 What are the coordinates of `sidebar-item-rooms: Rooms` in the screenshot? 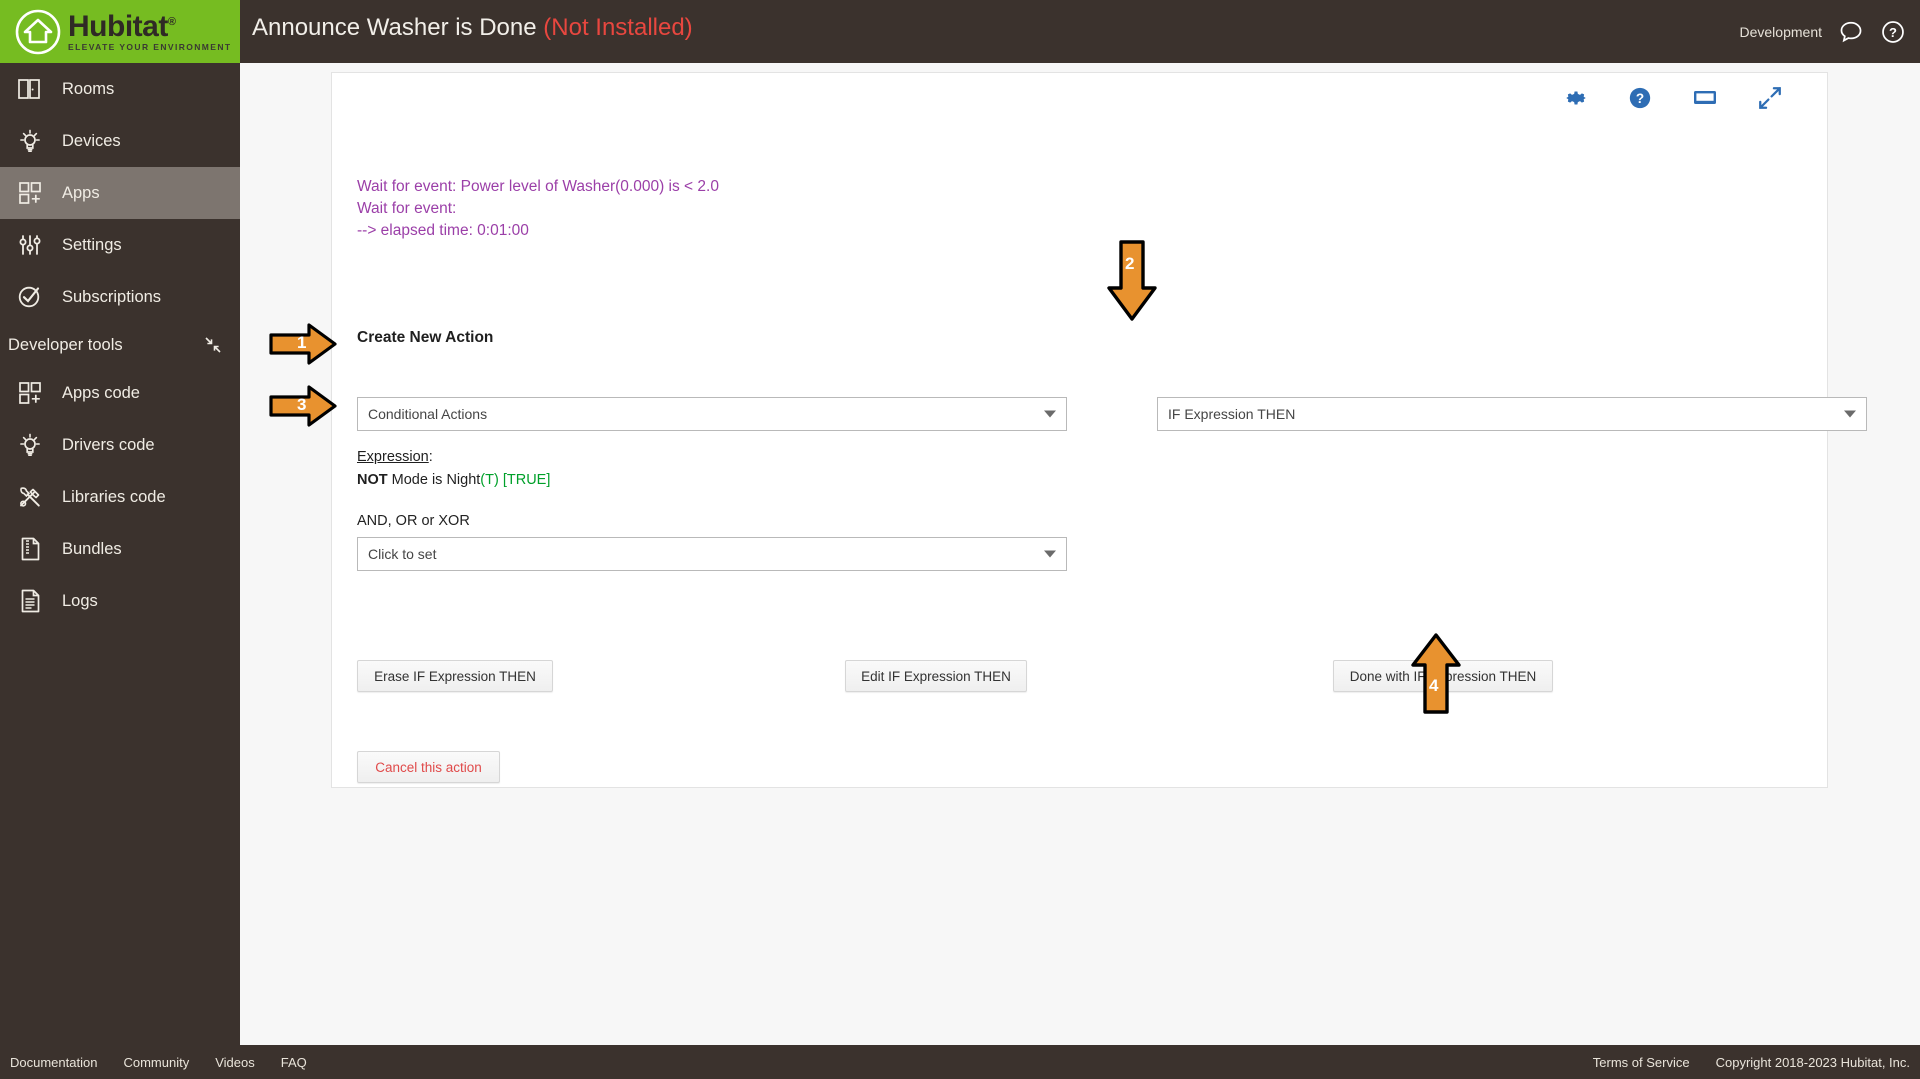 It's located at (120, 89).